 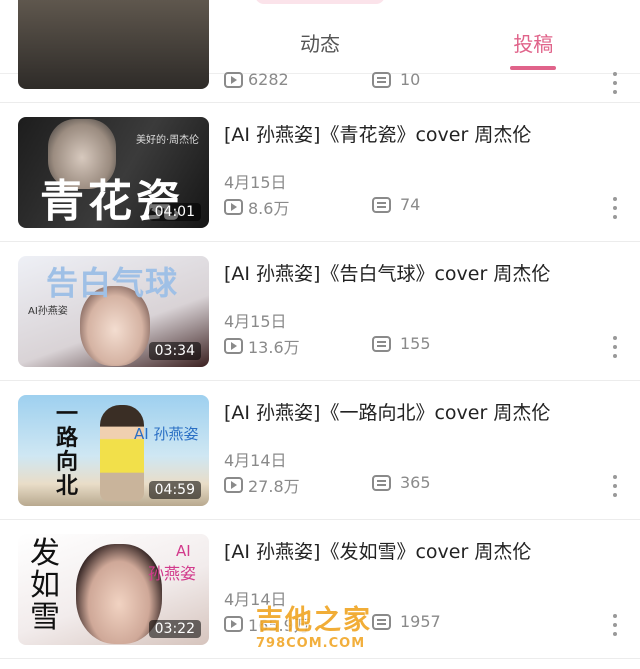 What do you see at coordinates (168, 140) in the screenshot?
I see `thumbnail-caption: 美好的·周杰伦` at bounding box center [168, 140].